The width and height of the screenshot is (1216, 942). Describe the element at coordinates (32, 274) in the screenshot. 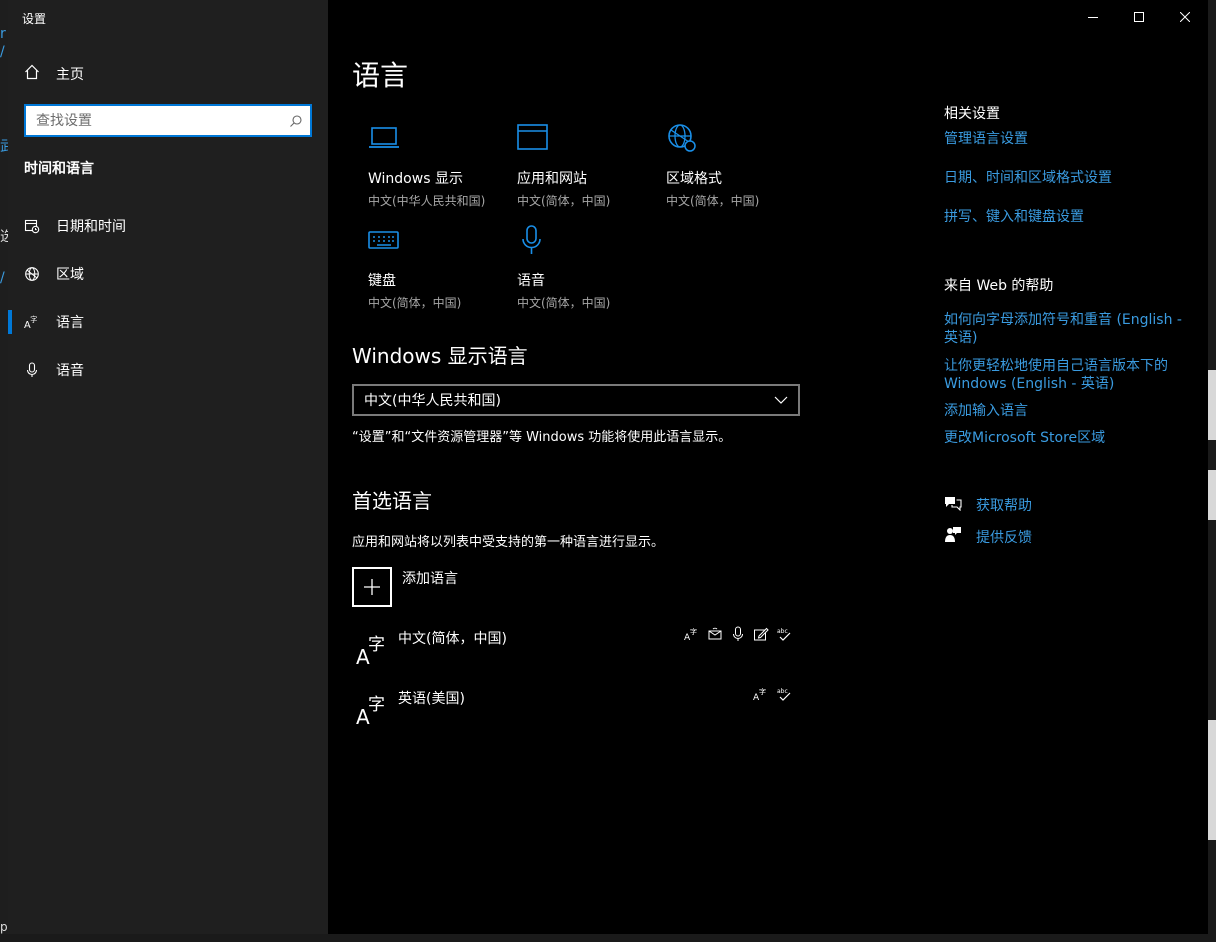

I see `globe-region-icon` at that location.